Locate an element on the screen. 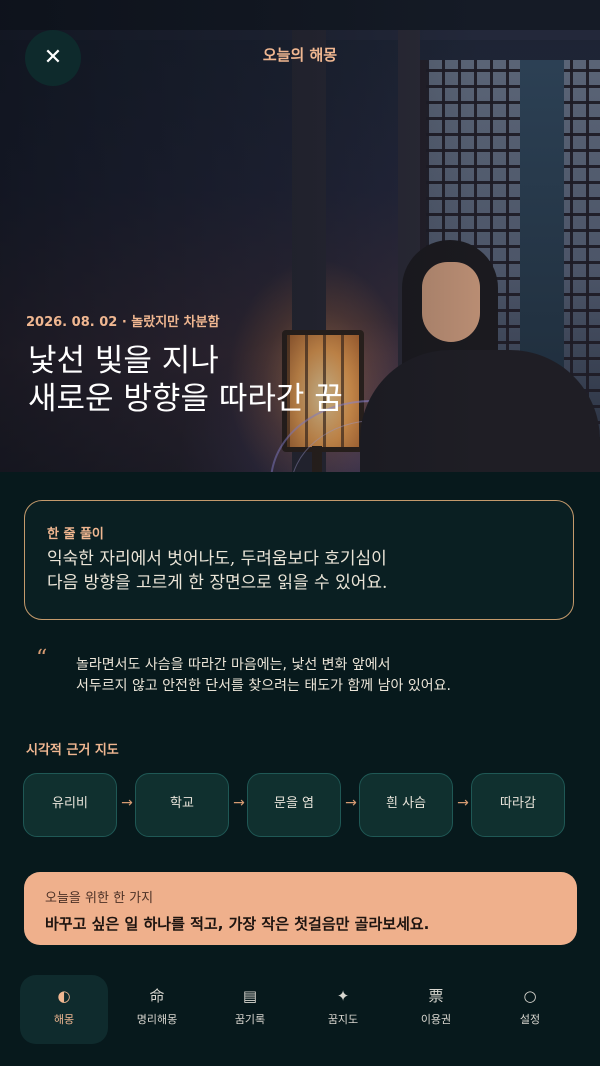 This screenshot has height=1066, width=600. ticket-character-icon: 票 is located at coordinates (436, 996).